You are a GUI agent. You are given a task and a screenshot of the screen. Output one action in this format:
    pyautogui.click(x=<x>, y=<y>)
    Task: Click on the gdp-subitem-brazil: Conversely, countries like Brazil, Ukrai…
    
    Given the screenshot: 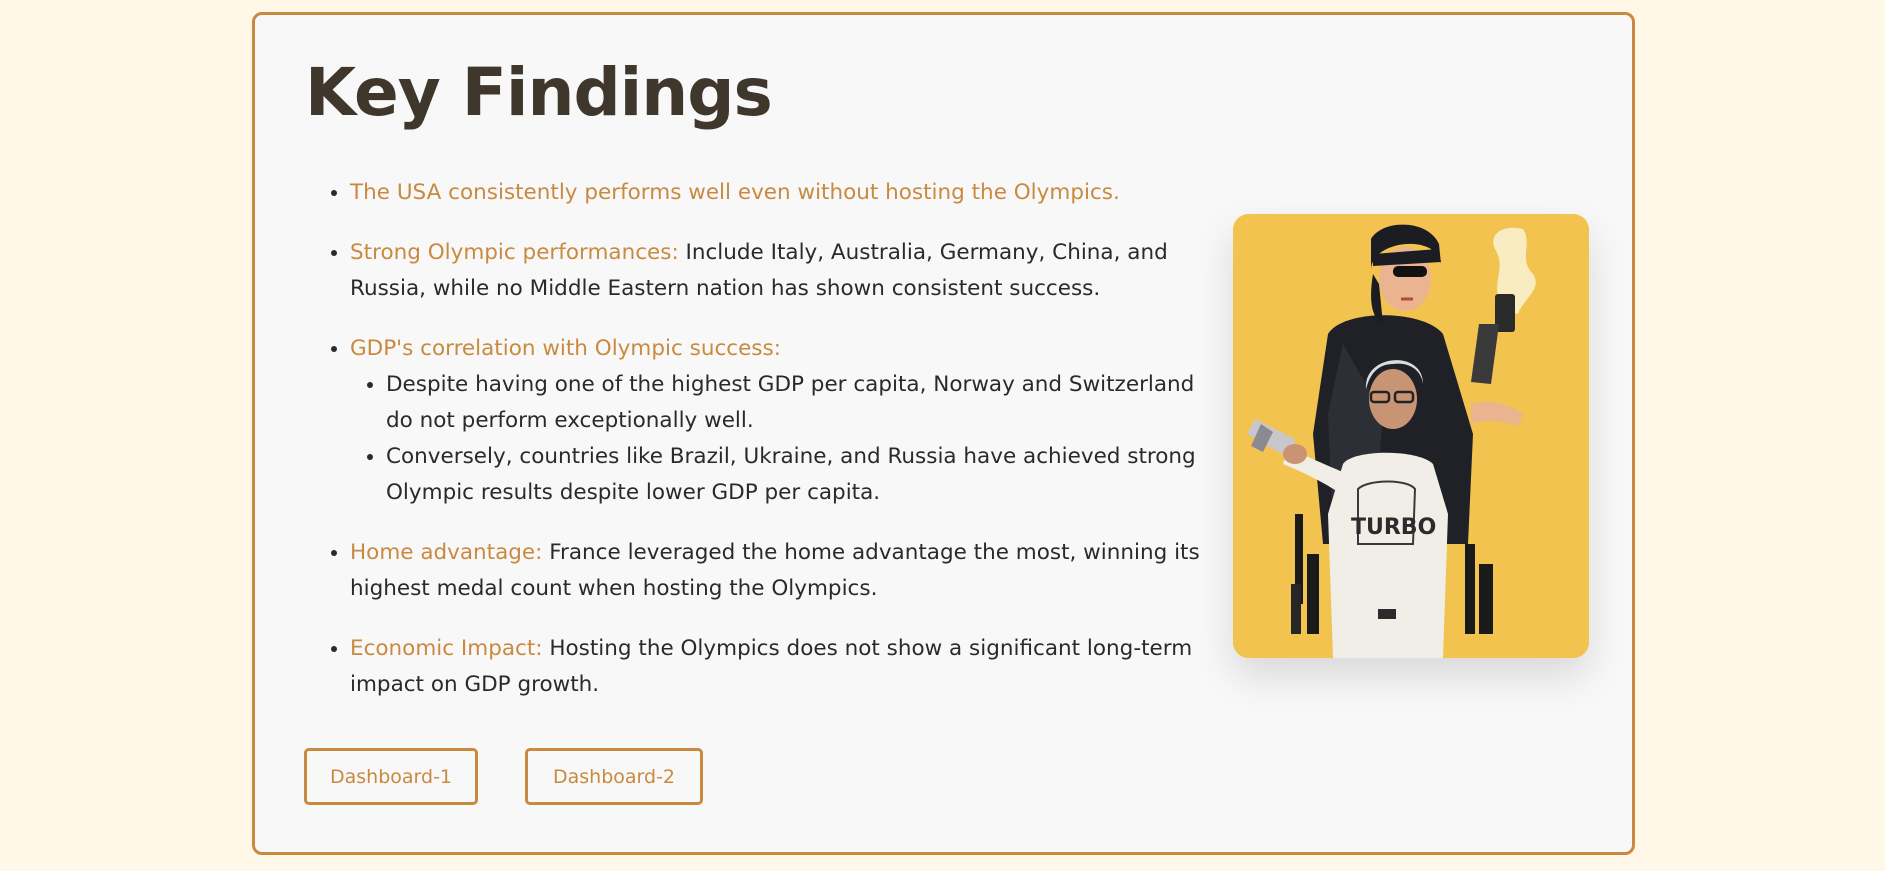 What is the action you would take?
    pyautogui.click(x=798, y=475)
    